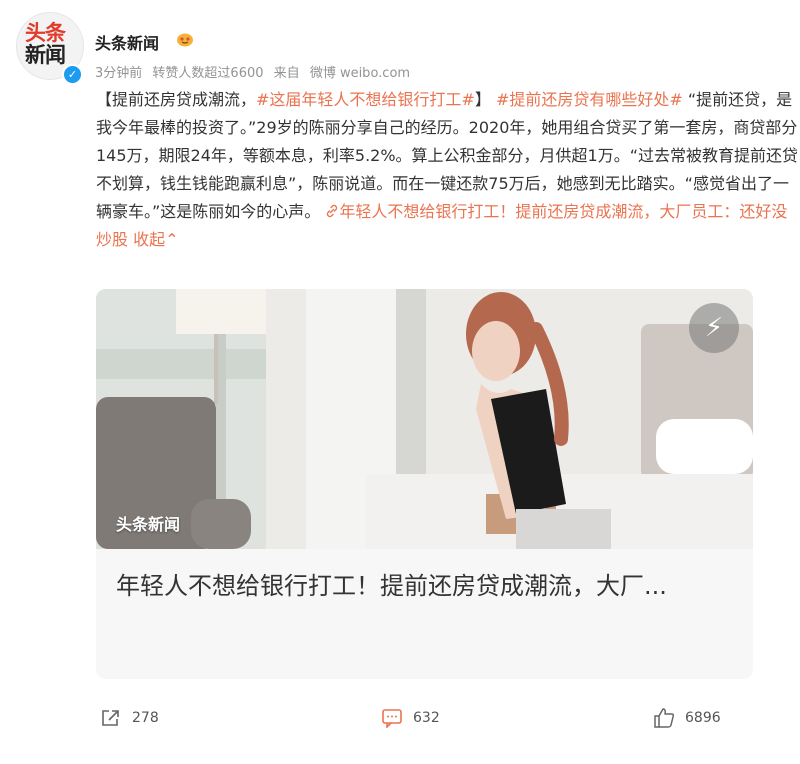 This screenshot has height=764, width=800. I want to click on collapse-label: 收起, so click(149, 239).